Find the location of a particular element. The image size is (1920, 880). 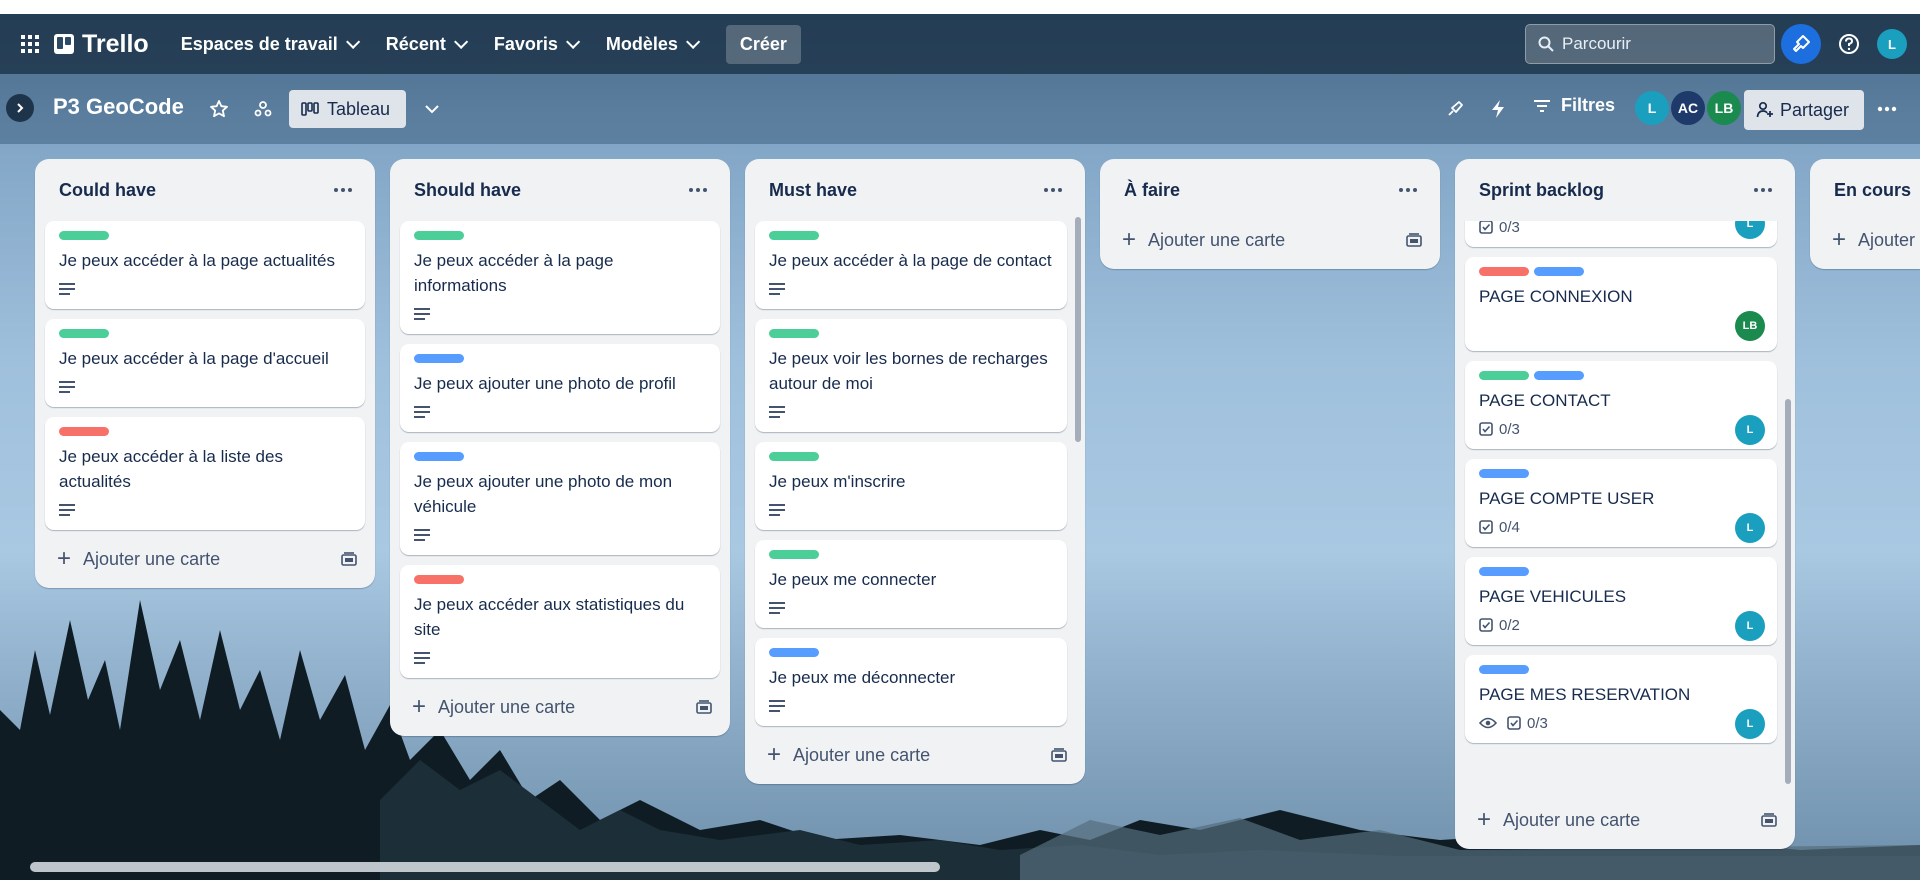

trello-logo: Trello is located at coordinates (101, 44).